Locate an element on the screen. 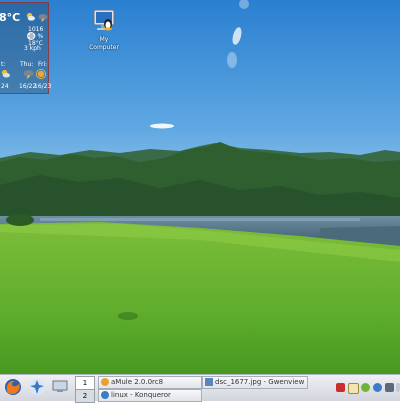 The height and width of the screenshot is (403, 400). task-amule: aMule 2.0.0rc8 is located at coordinates (150, 382).